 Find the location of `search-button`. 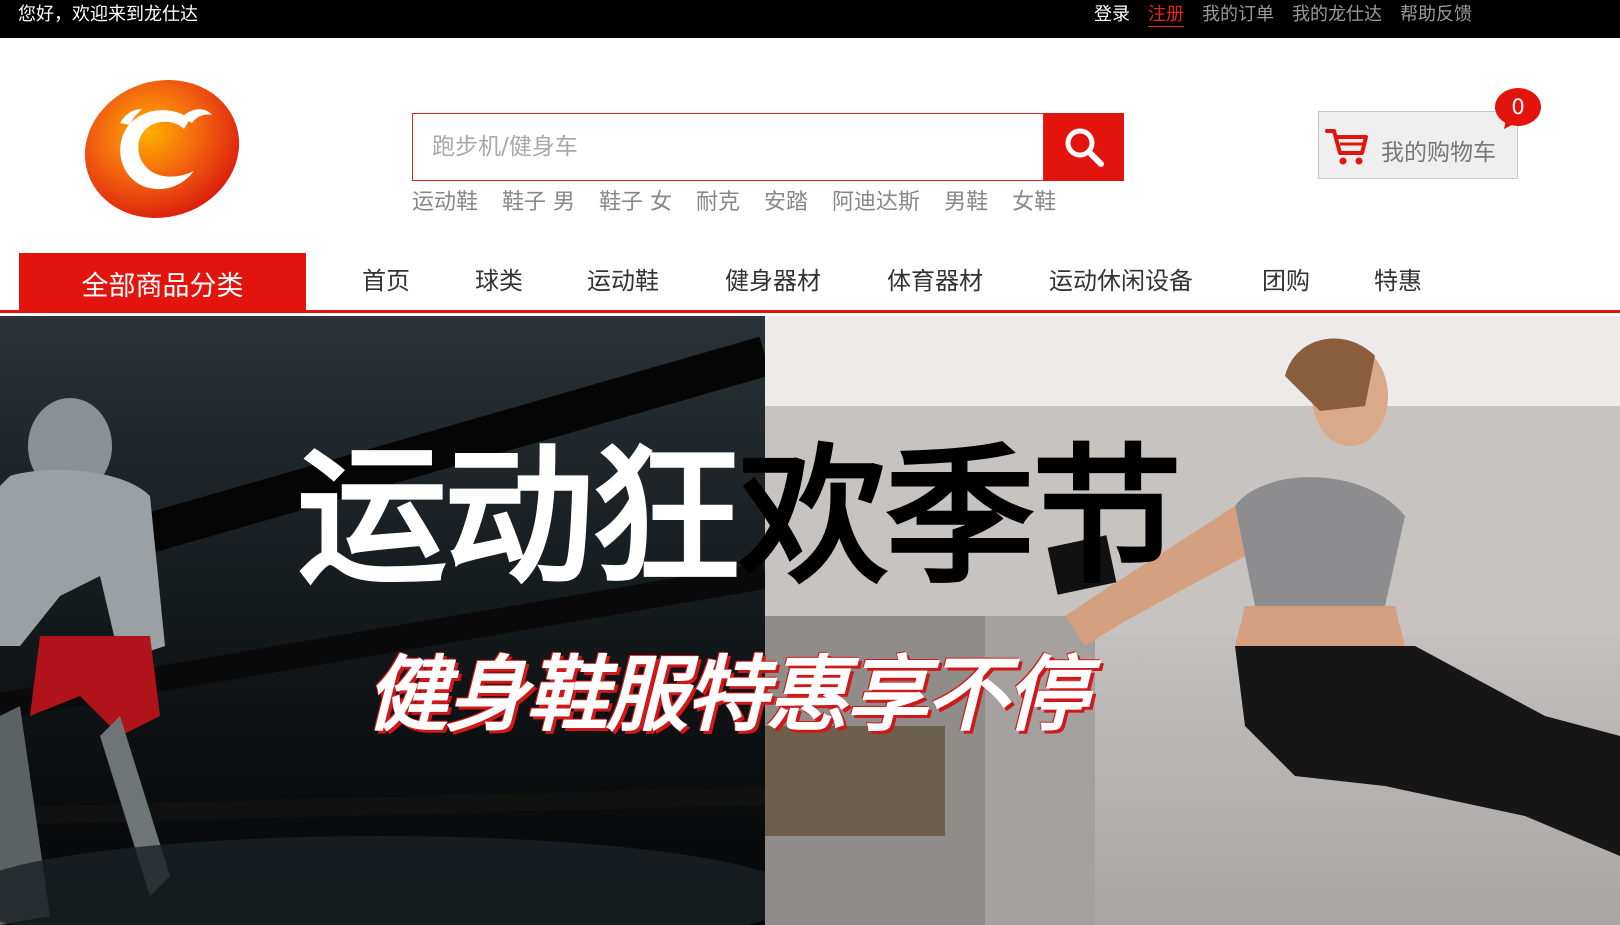

search-button is located at coordinates (1084, 147).